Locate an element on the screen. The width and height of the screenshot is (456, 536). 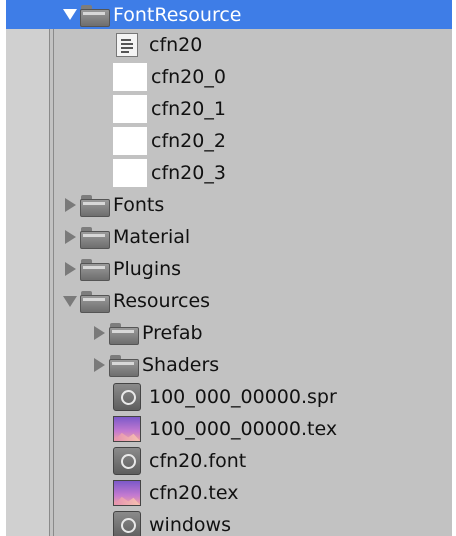
tree-item-cfn20-tex: cfn20.tex is located at coordinates (229, 493).